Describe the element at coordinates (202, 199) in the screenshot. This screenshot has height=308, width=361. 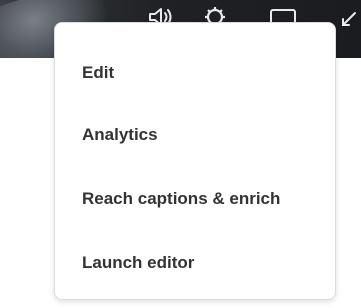
I see `menu-item-reach-captions-enrich: Reach captions & enrich` at that location.